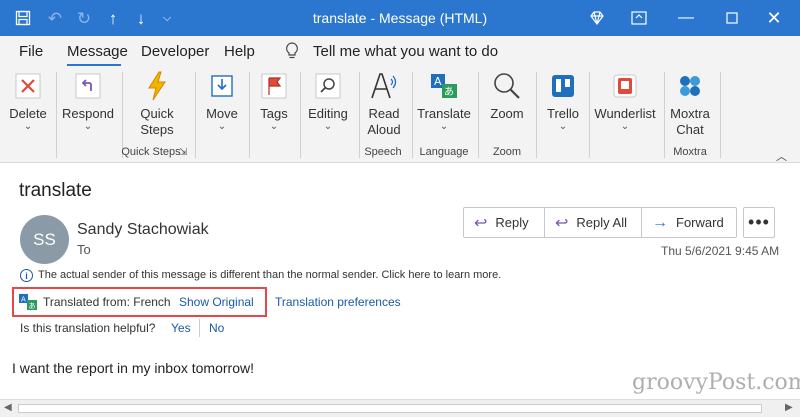 The width and height of the screenshot is (800, 417). I want to click on helpful-no-link: No, so click(216, 328).